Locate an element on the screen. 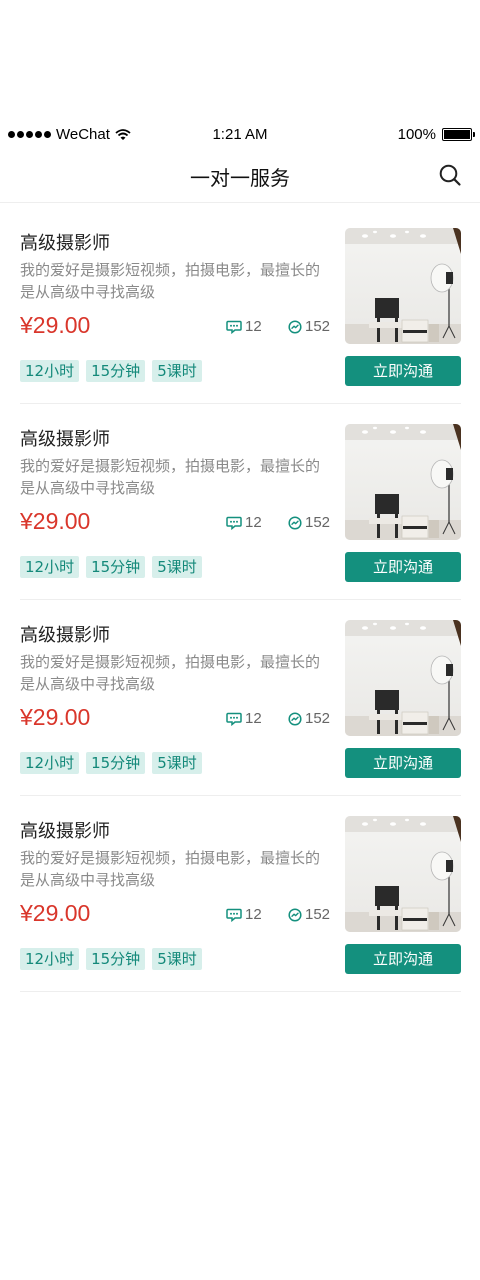  nav-bar: 一对一服务 is located at coordinates (240, 176).